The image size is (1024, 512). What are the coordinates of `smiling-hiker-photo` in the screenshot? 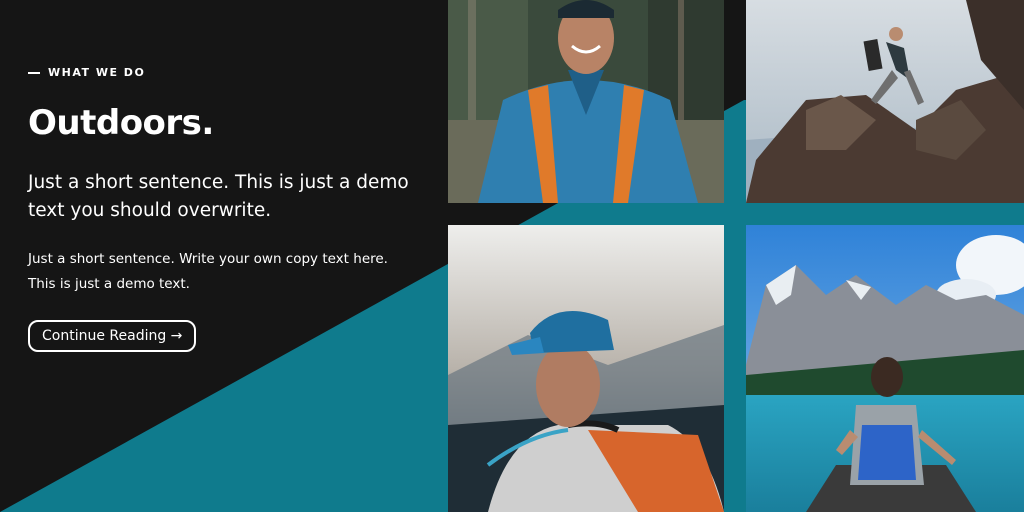 It's located at (586, 101).